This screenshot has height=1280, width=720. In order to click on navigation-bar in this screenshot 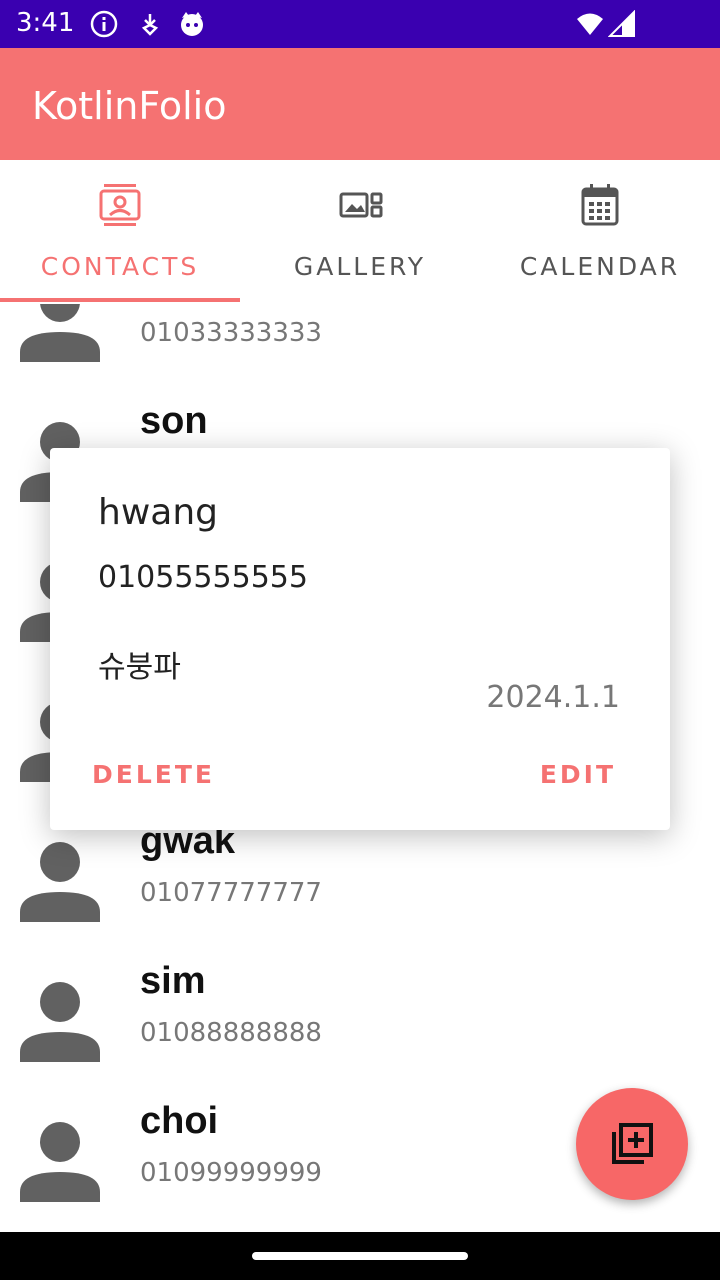, I will do `click(360, 1256)`.